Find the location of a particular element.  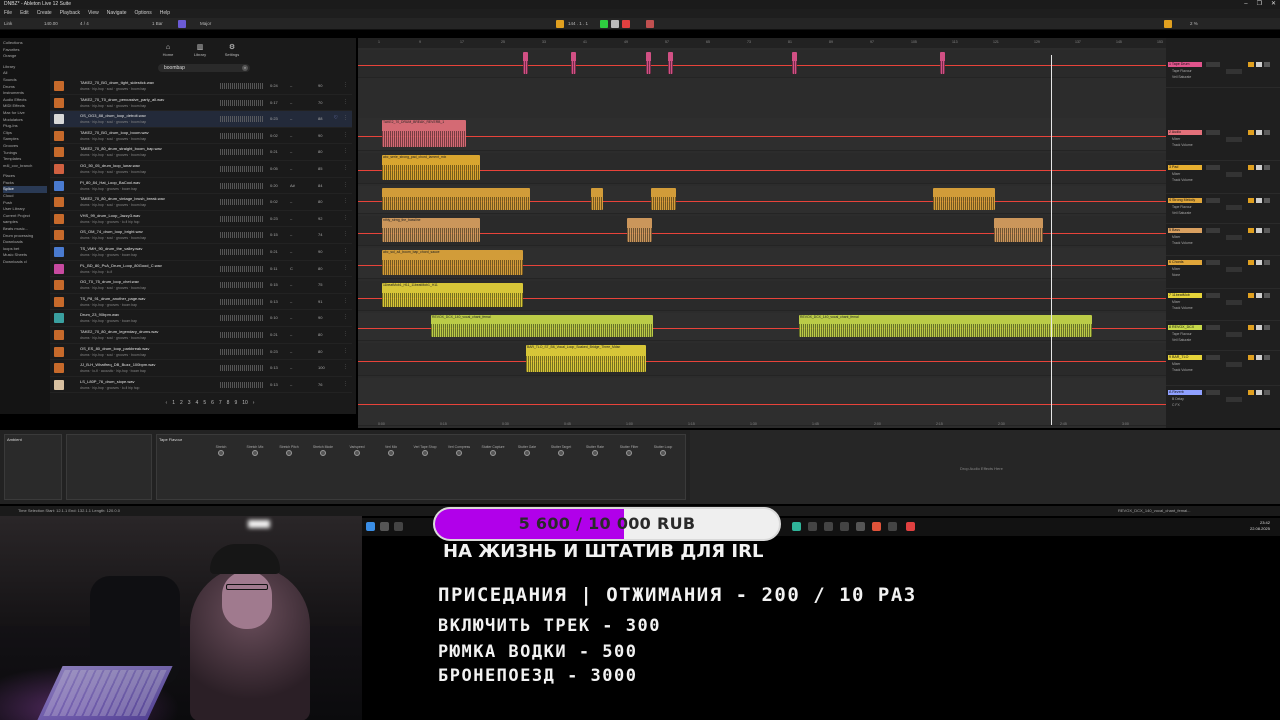

audio-clip: REVOX_DCX_140_vocal_chant_femal is located at coordinates (945, 326).